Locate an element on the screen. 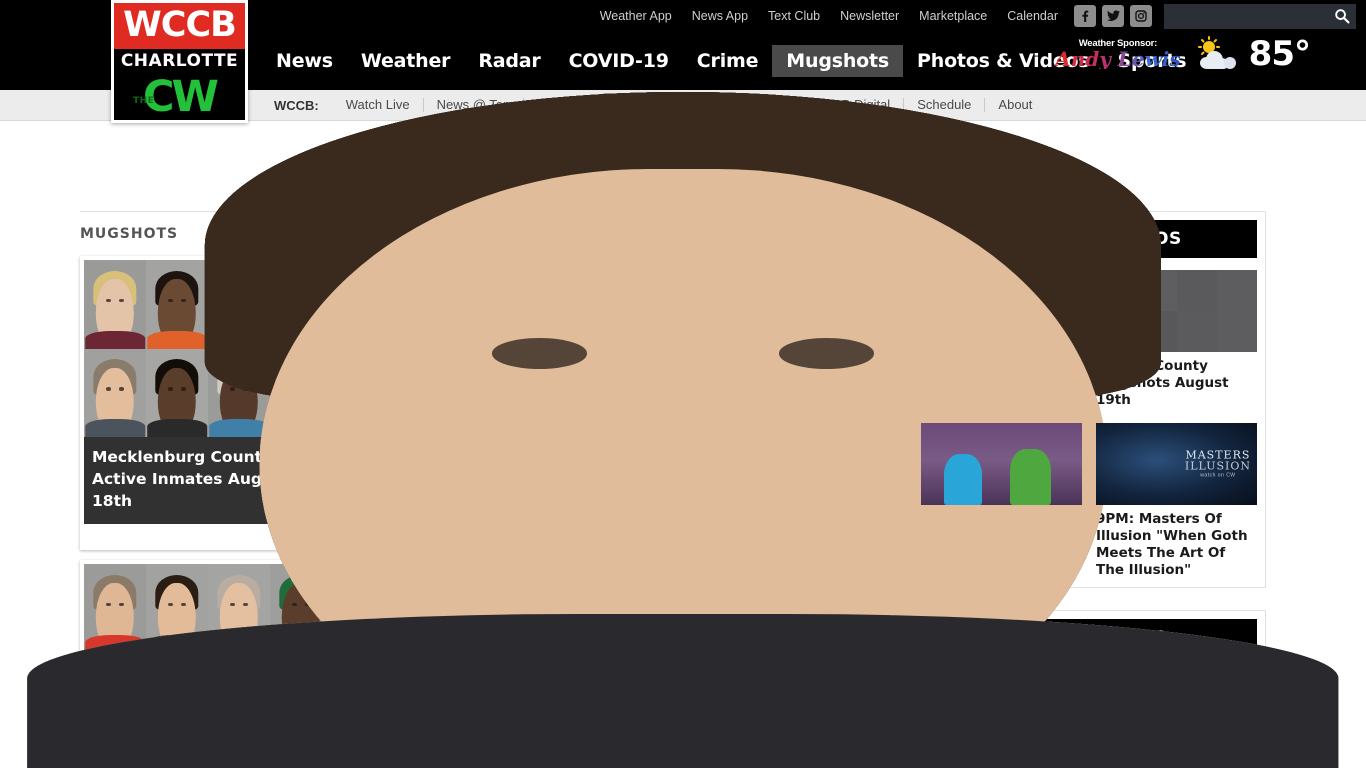 This screenshot has height=768, width=1366. logo-call-letters: WCCB is located at coordinates (179, 26).